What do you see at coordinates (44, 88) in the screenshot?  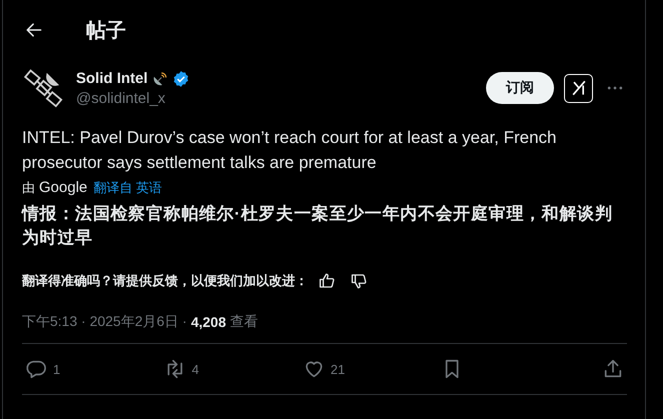 I see `satellite-icon` at bounding box center [44, 88].